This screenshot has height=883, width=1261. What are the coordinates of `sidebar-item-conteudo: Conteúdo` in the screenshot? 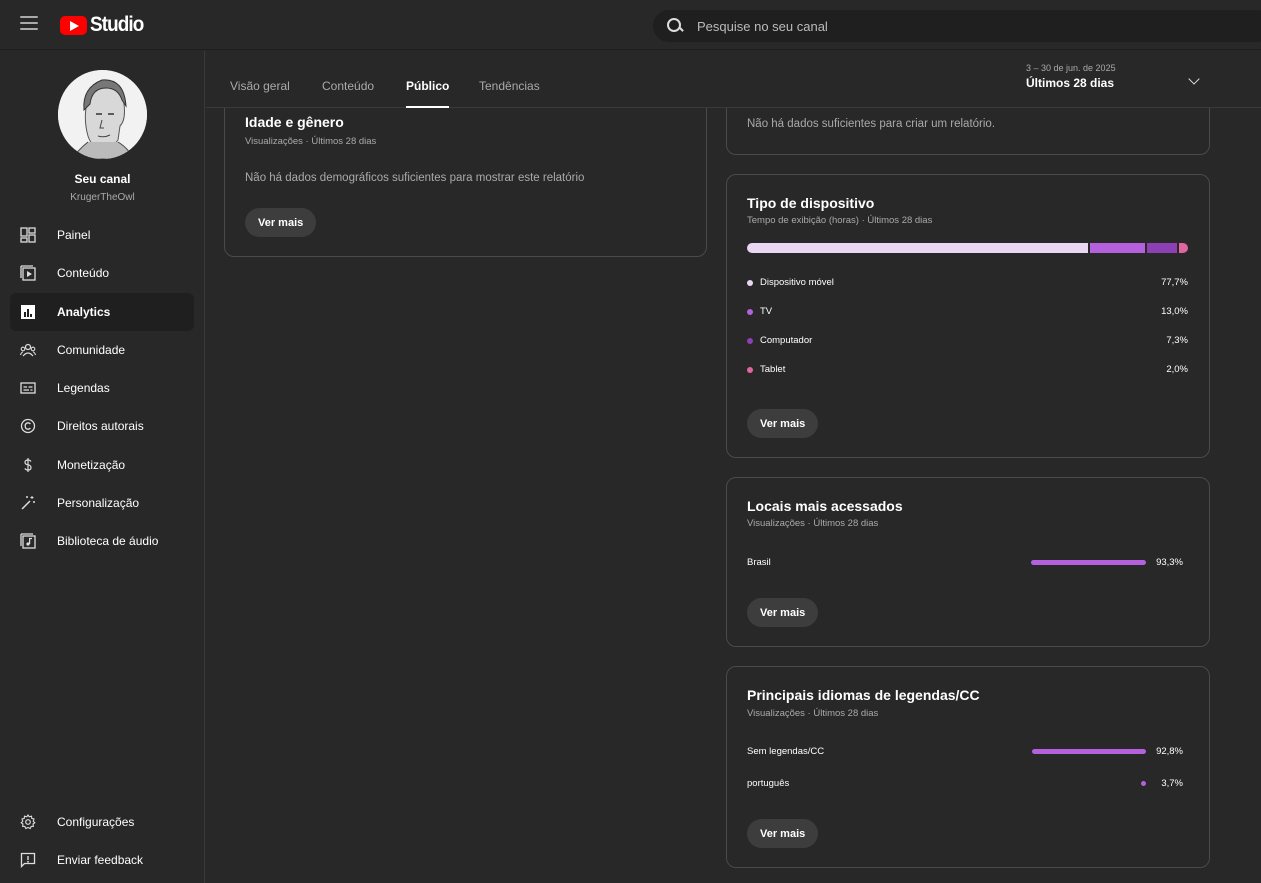 It's located at (102, 273).